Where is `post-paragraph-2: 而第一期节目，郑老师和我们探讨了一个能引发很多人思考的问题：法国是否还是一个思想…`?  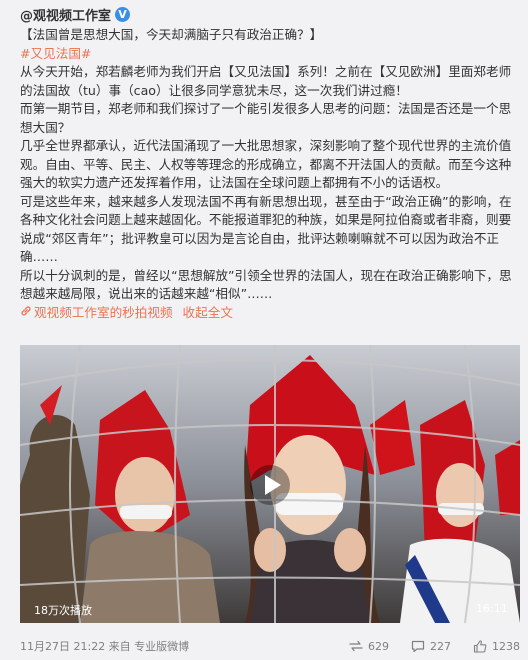
post-paragraph-2: 而第一期节目，郑老师和我们探讨了一个能引发很多人思考的问题：法国是否还是一个思想… is located at coordinates (266, 118).